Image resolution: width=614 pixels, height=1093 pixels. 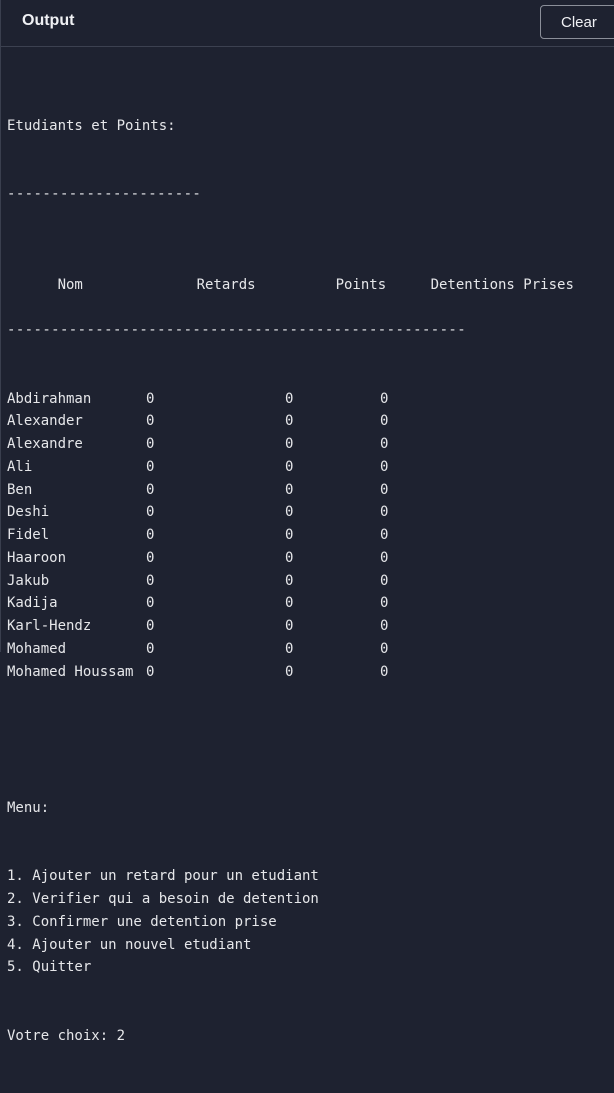 What do you see at coordinates (28, 535) in the screenshot?
I see `student-name: Fidel` at bounding box center [28, 535].